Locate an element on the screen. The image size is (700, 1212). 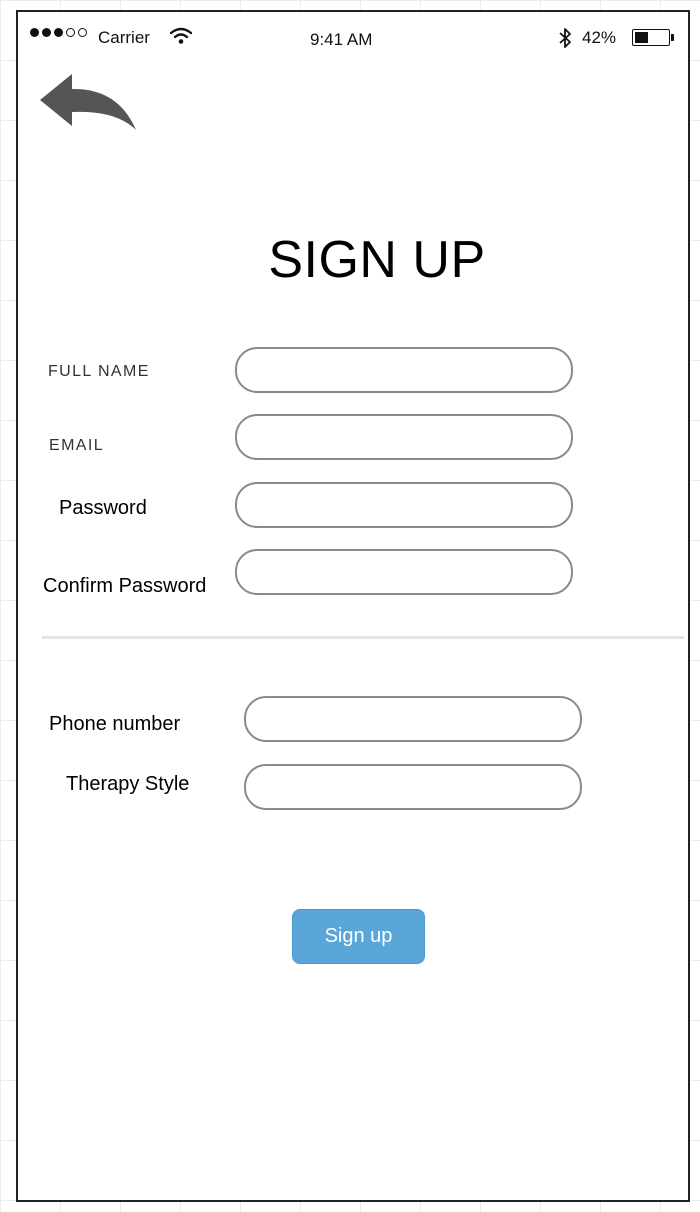
confirm-password-label: Confirm Password is located at coordinates (125, 586).